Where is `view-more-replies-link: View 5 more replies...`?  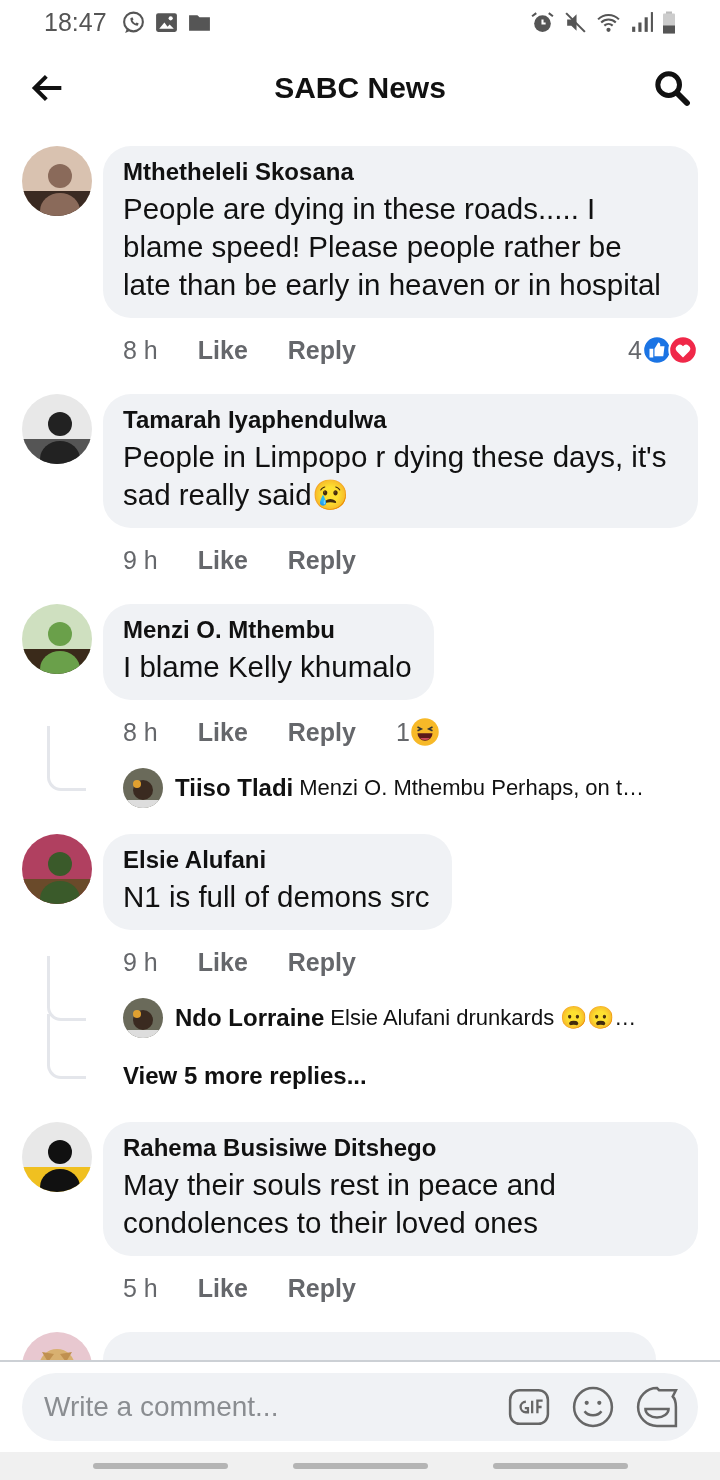 view-more-replies-link: View 5 more replies... is located at coordinates (245, 1076).